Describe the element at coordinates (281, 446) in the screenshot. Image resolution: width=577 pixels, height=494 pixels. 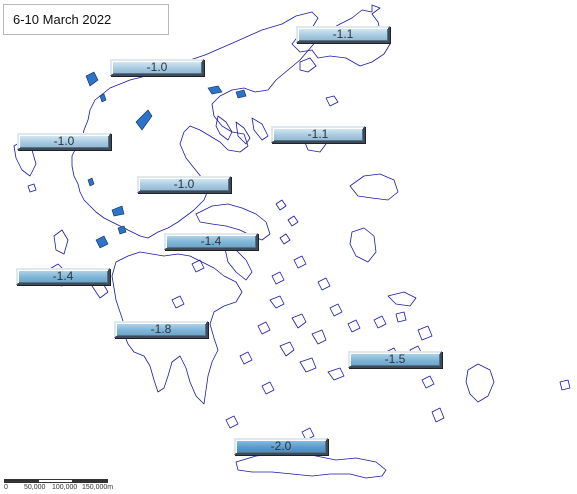
I see `value-label-south: -2.0` at that location.